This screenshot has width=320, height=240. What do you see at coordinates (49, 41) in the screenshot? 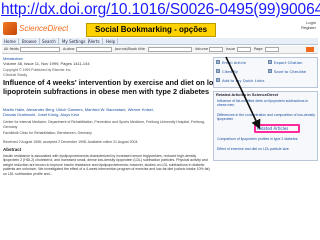
I see `tab-search: Search` at bounding box center [49, 41].